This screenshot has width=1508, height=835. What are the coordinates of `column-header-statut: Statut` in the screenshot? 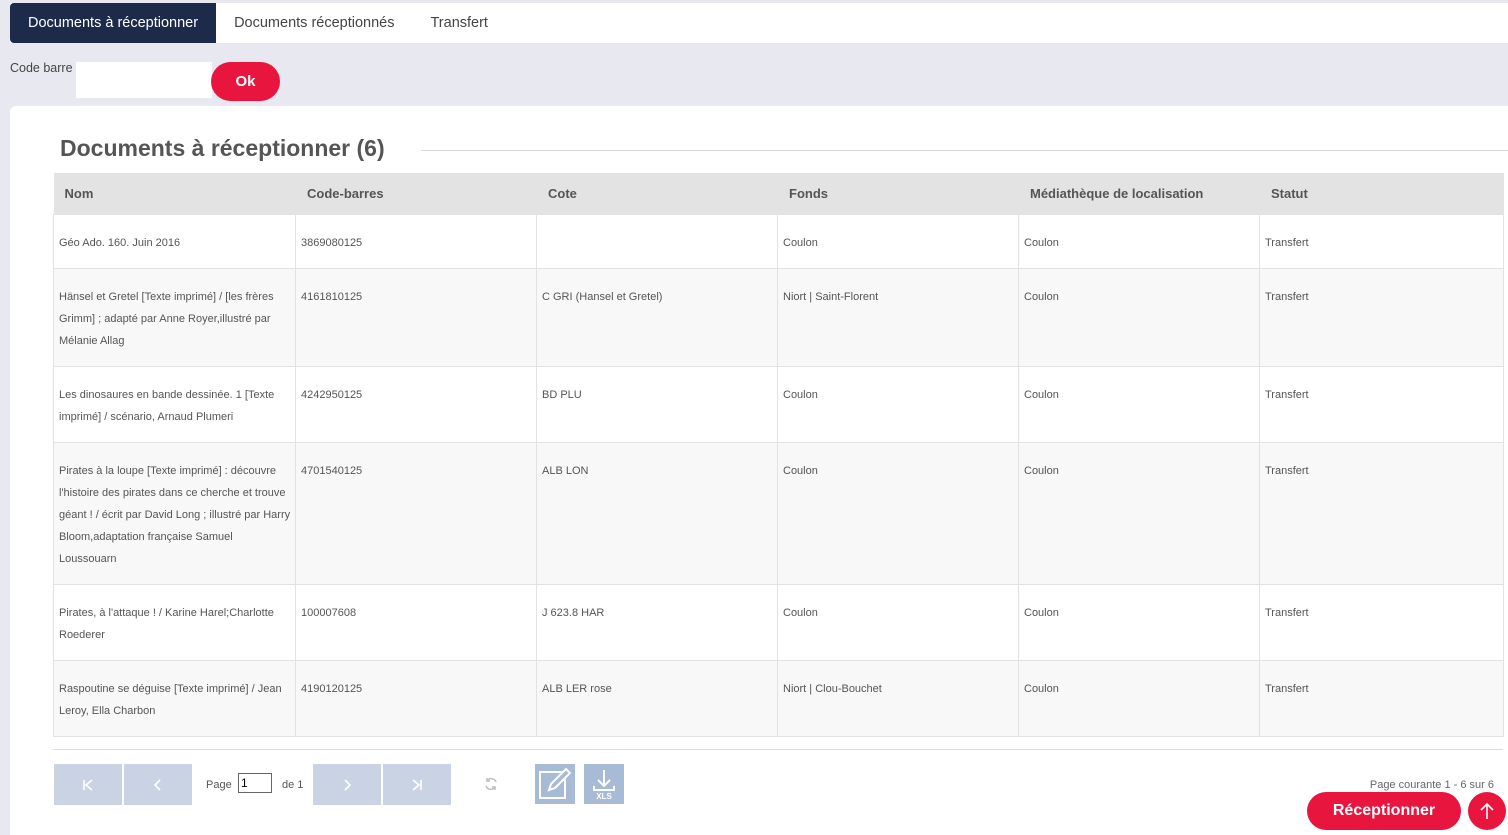 It's located at (1381, 193).